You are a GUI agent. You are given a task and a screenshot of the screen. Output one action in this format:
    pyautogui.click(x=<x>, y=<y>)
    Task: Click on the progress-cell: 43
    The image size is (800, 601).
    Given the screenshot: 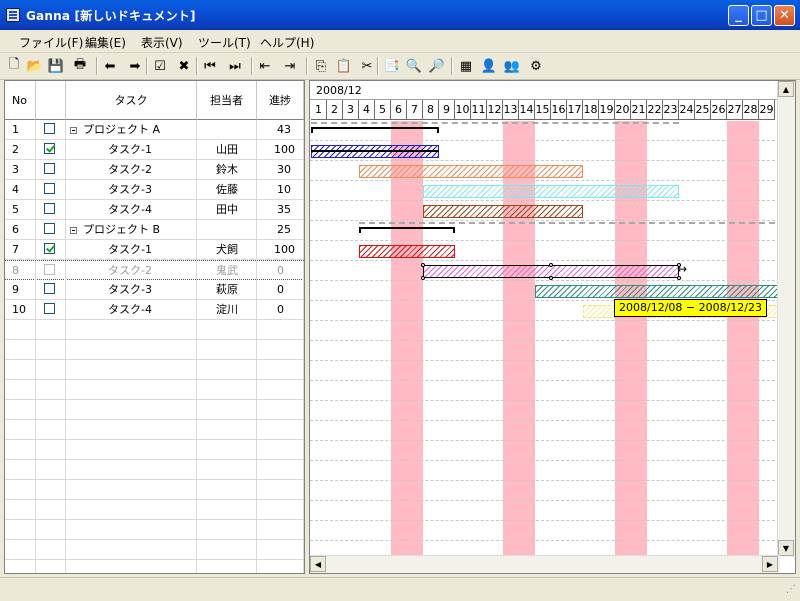 What is the action you would take?
    pyautogui.click(x=280, y=129)
    